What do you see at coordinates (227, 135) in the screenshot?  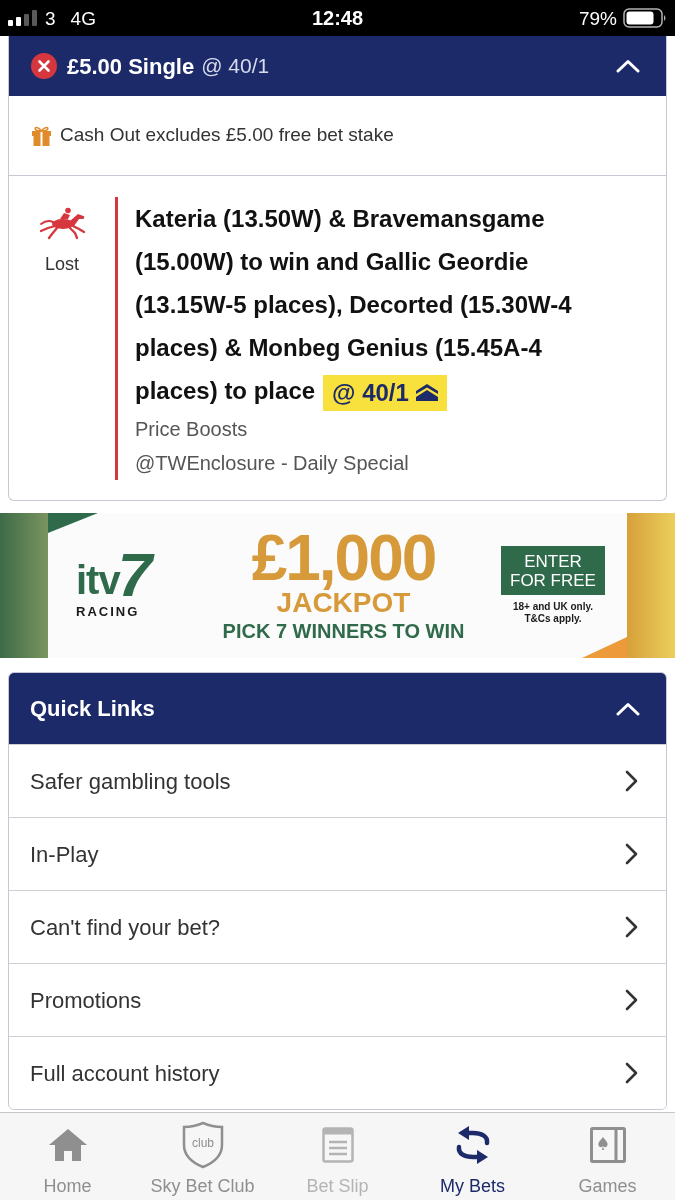 I see `cash-out-notice: Cash Out excludes £5.00 free bet stake` at bounding box center [227, 135].